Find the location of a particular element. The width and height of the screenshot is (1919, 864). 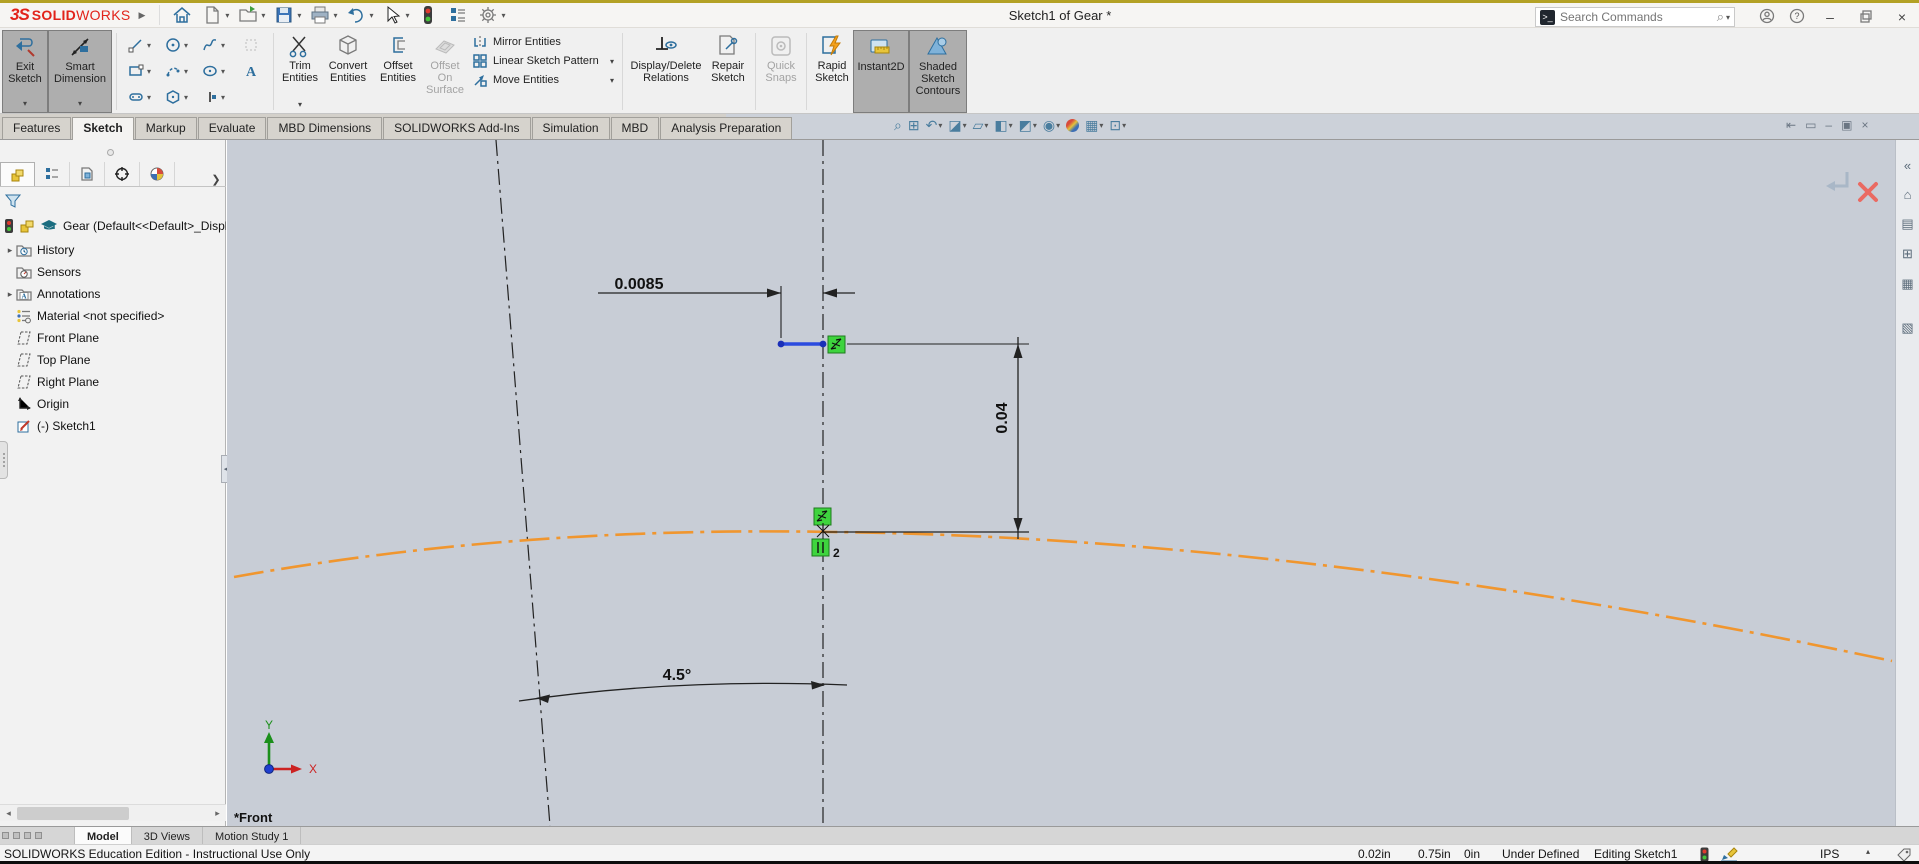

tree-item-right-plane: Right Plane is located at coordinates (57, 382).